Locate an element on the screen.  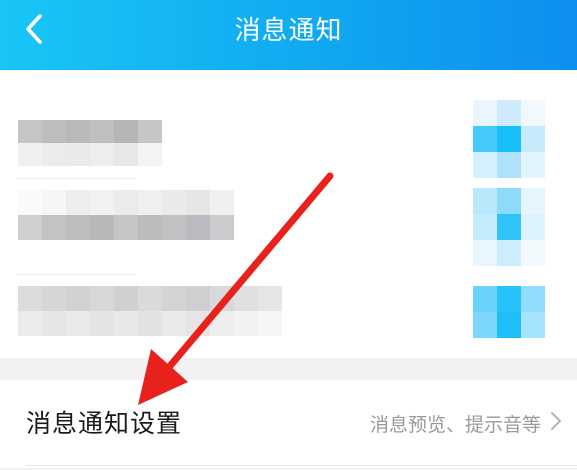
nav-header: 消息通知 is located at coordinates (288, 35).